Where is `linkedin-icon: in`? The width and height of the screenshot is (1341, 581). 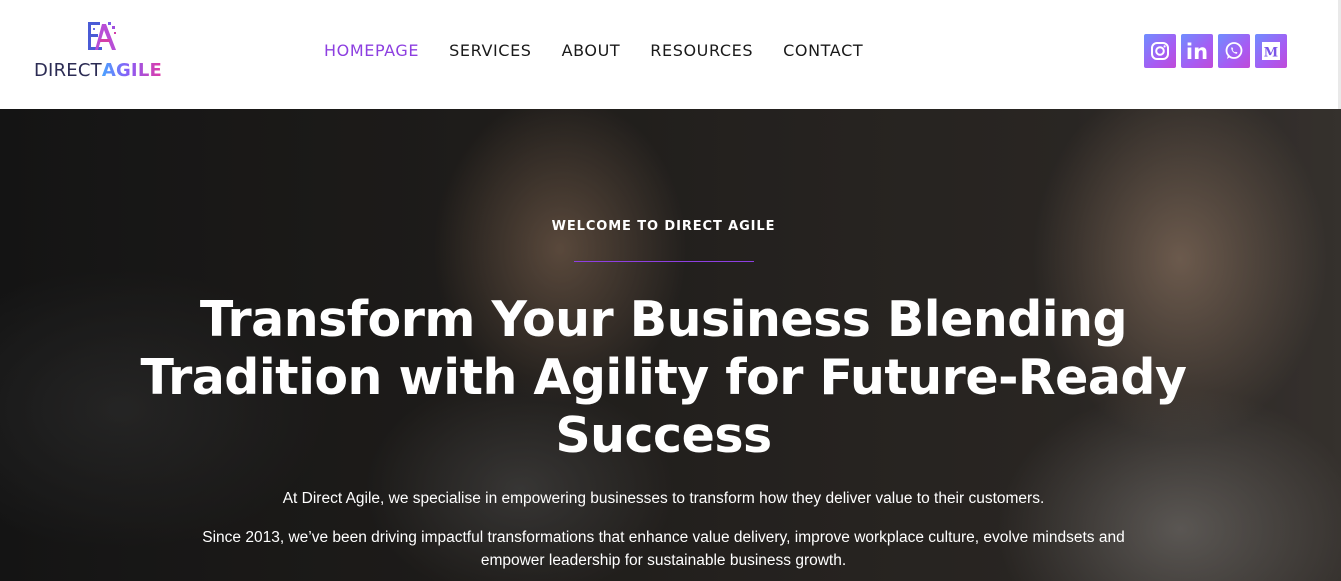
linkedin-icon: in is located at coordinates (1197, 51).